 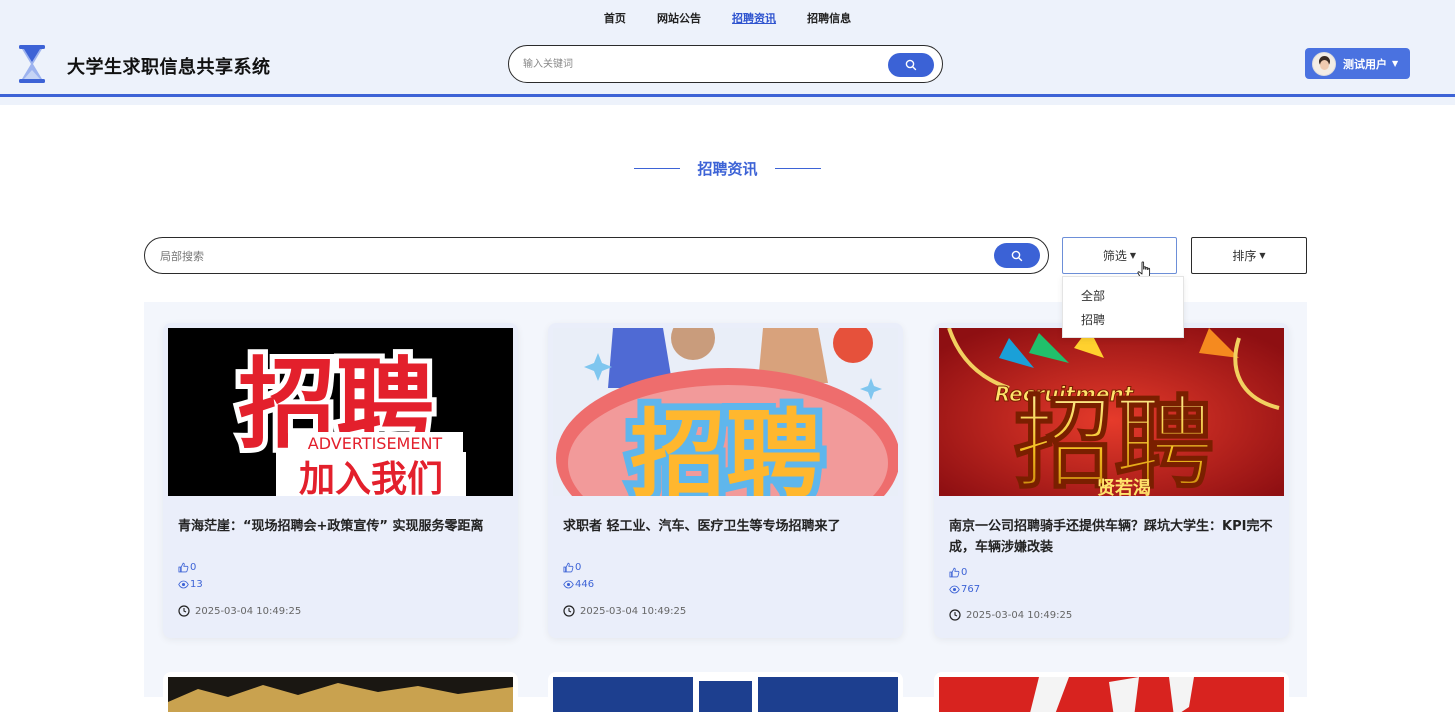 I want to click on views-value: 446, so click(x=585, y=584).